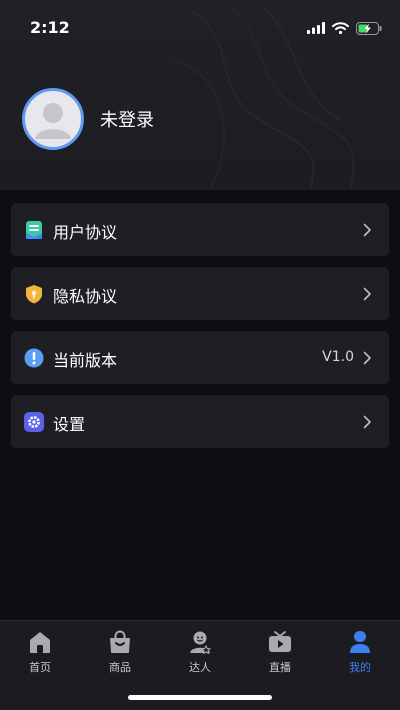  I want to click on default-avatar-icon, so click(53, 121).